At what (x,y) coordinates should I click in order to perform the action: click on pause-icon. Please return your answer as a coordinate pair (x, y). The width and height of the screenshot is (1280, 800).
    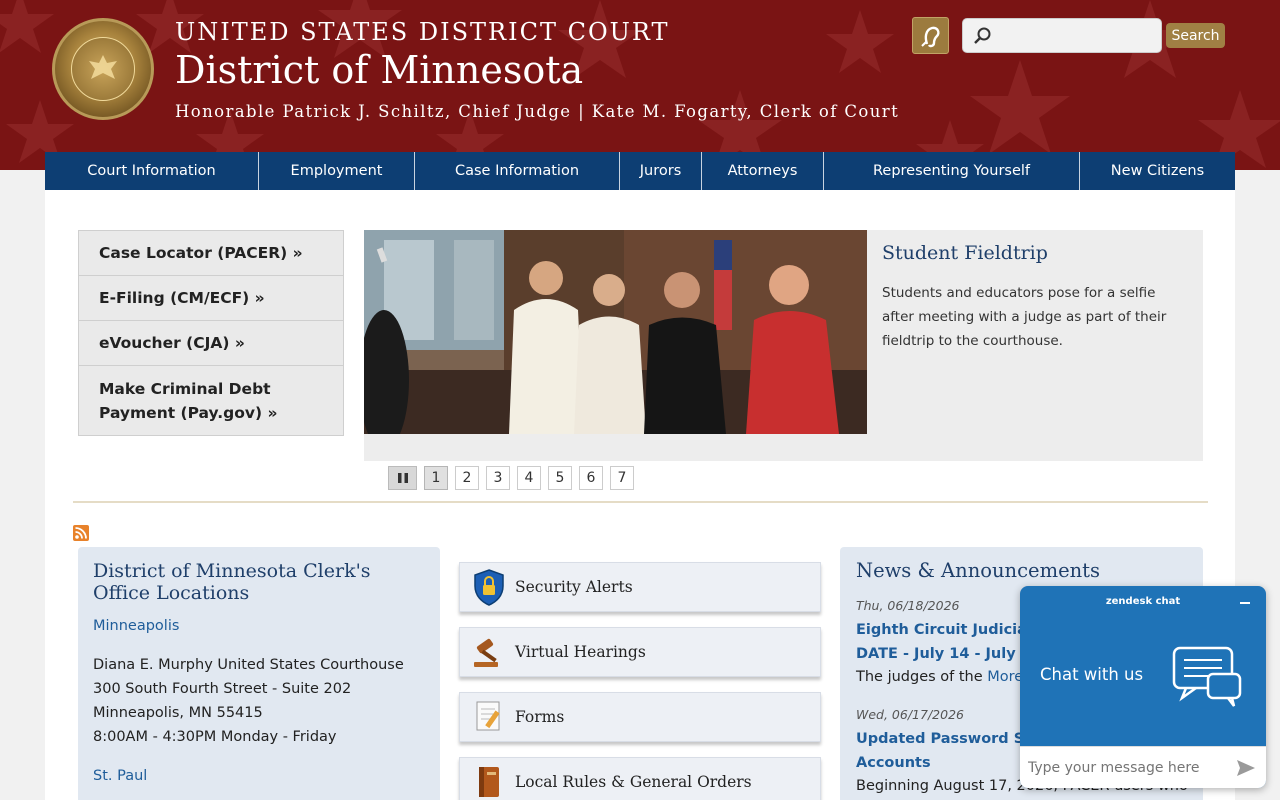
    Looking at the image, I should click on (402, 478).